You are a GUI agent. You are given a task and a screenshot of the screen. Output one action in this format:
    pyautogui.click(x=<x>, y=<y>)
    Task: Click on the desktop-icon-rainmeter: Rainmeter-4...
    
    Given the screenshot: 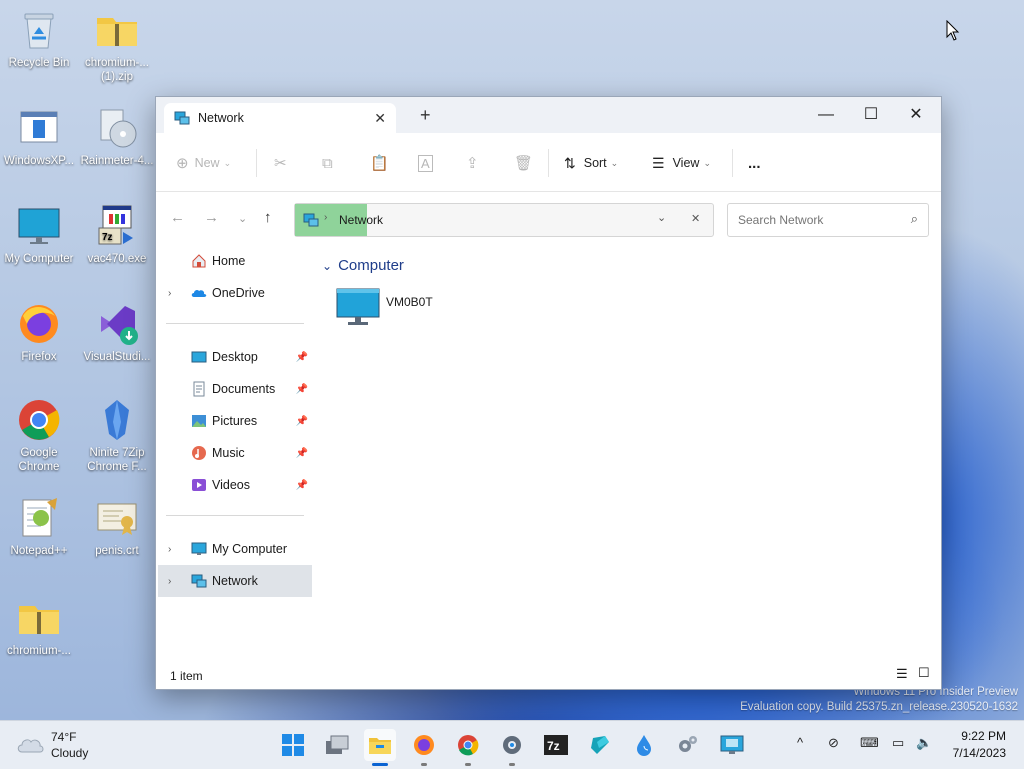 What is the action you would take?
    pyautogui.click(x=117, y=137)
    